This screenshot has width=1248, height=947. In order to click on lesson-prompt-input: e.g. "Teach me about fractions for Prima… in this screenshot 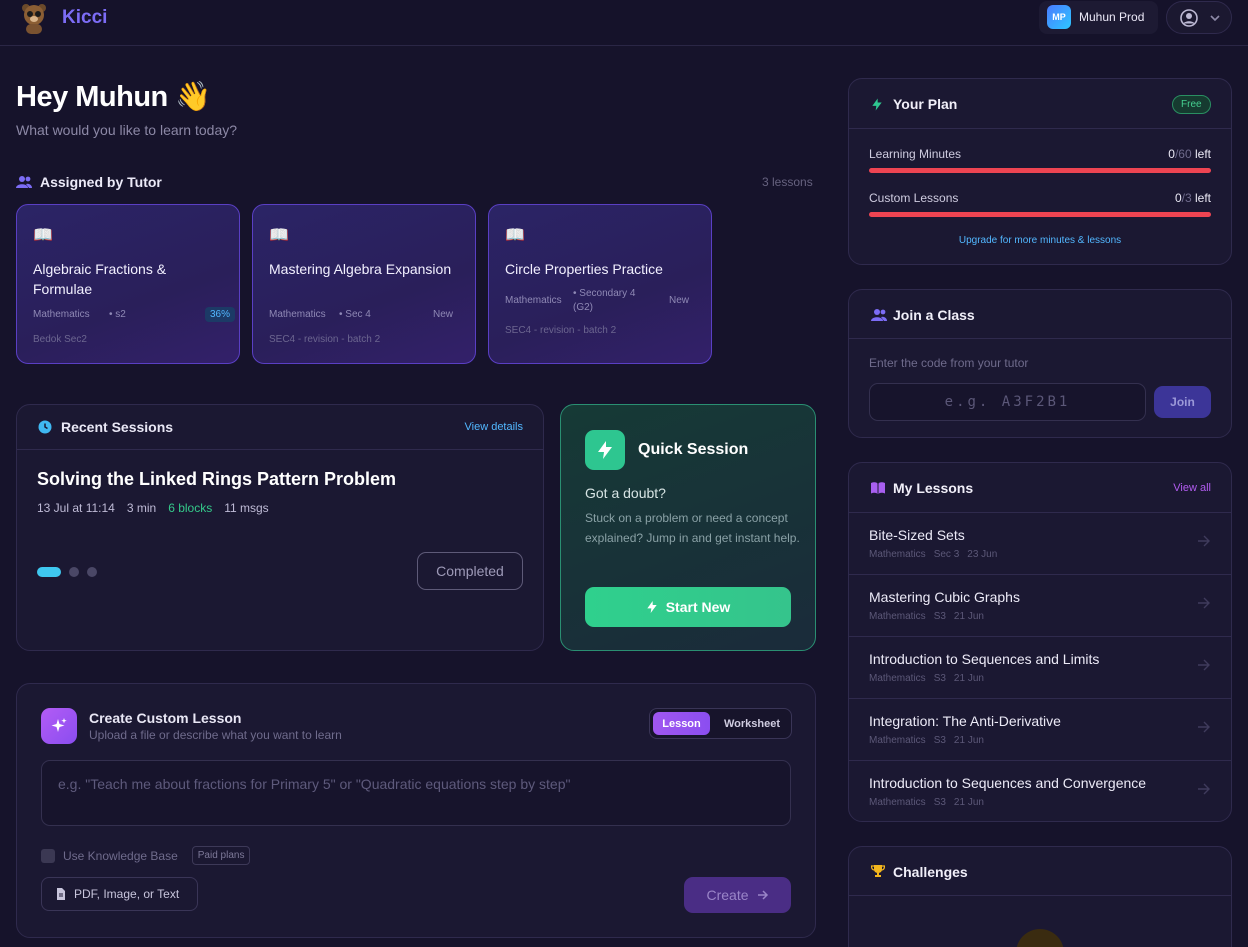, I will do `click(416, 793)`.